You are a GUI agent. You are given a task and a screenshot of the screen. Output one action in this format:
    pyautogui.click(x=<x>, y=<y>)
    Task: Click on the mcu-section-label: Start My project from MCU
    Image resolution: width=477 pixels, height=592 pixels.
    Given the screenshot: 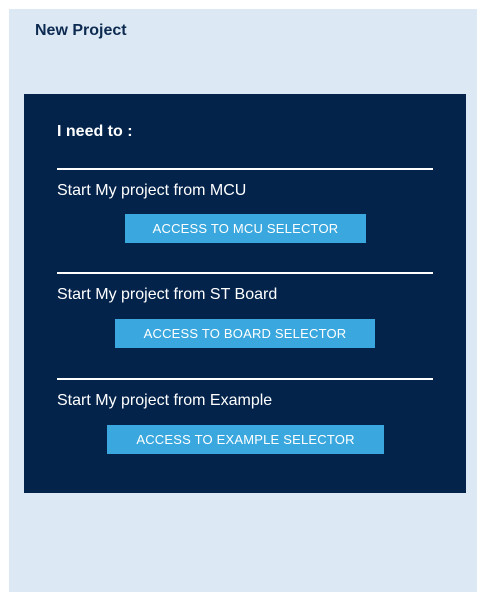 What is the action you would take?
    pyautogui.click(x=152, y=190)
    